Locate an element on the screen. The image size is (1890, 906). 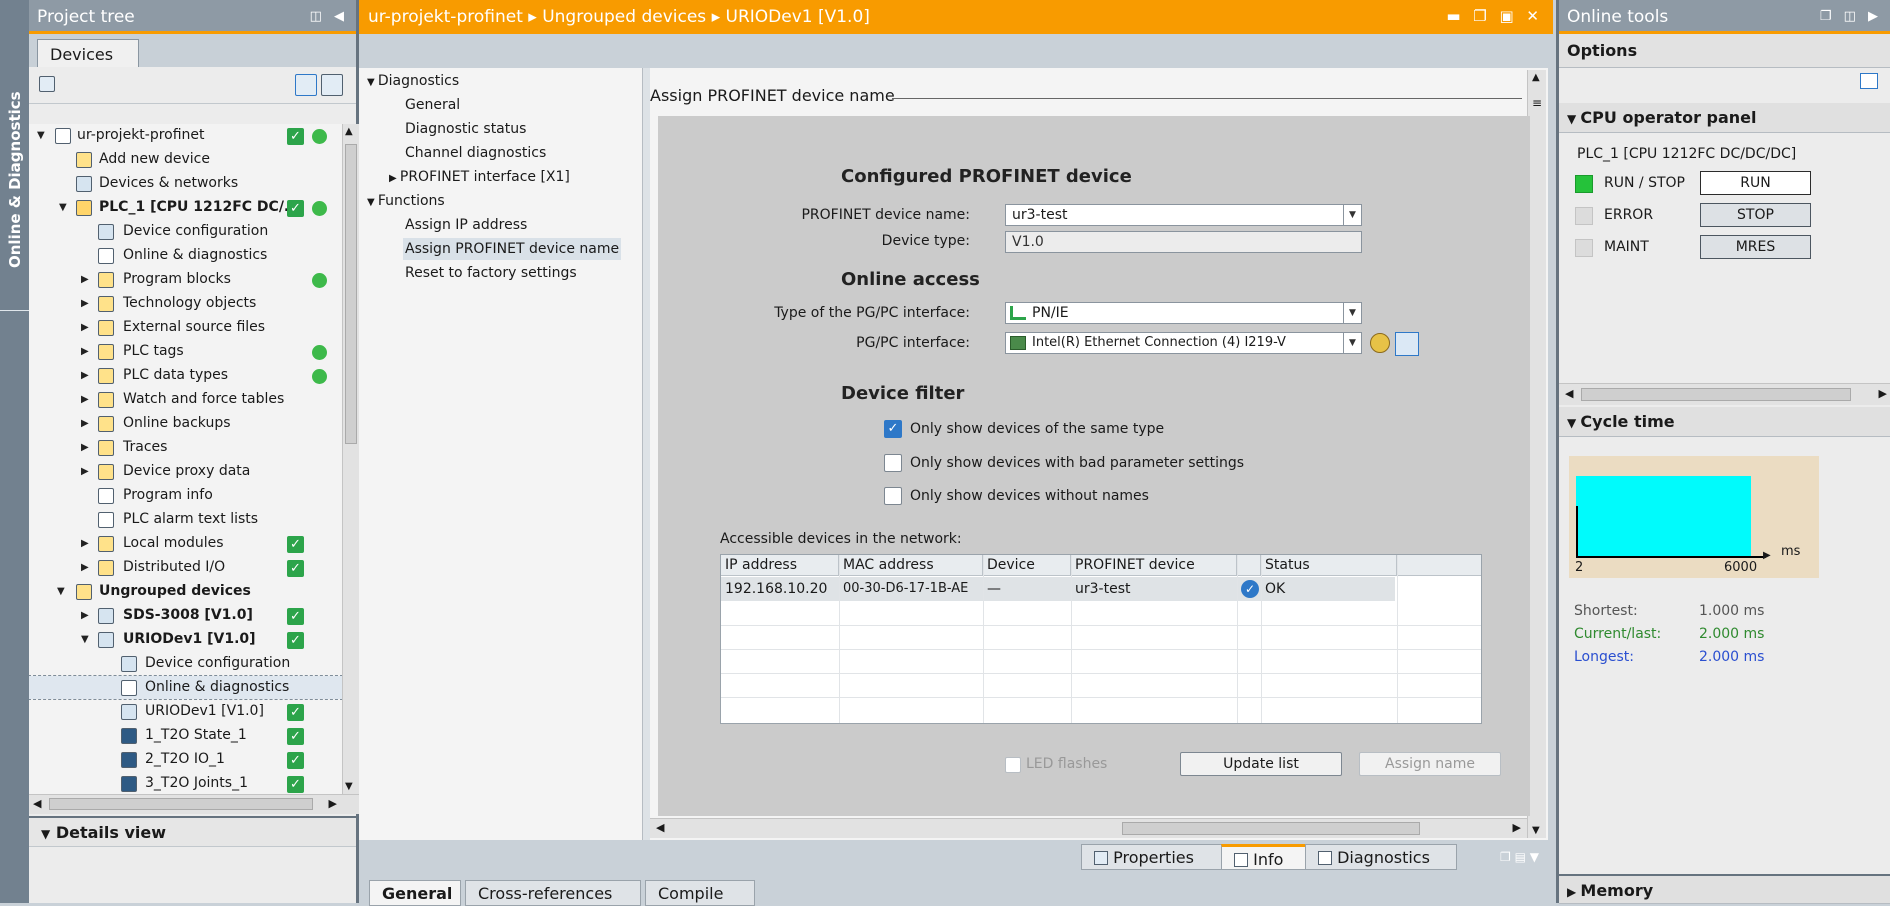
tree-item-traces: ▶ Traces is located at coordinates (185, 447).